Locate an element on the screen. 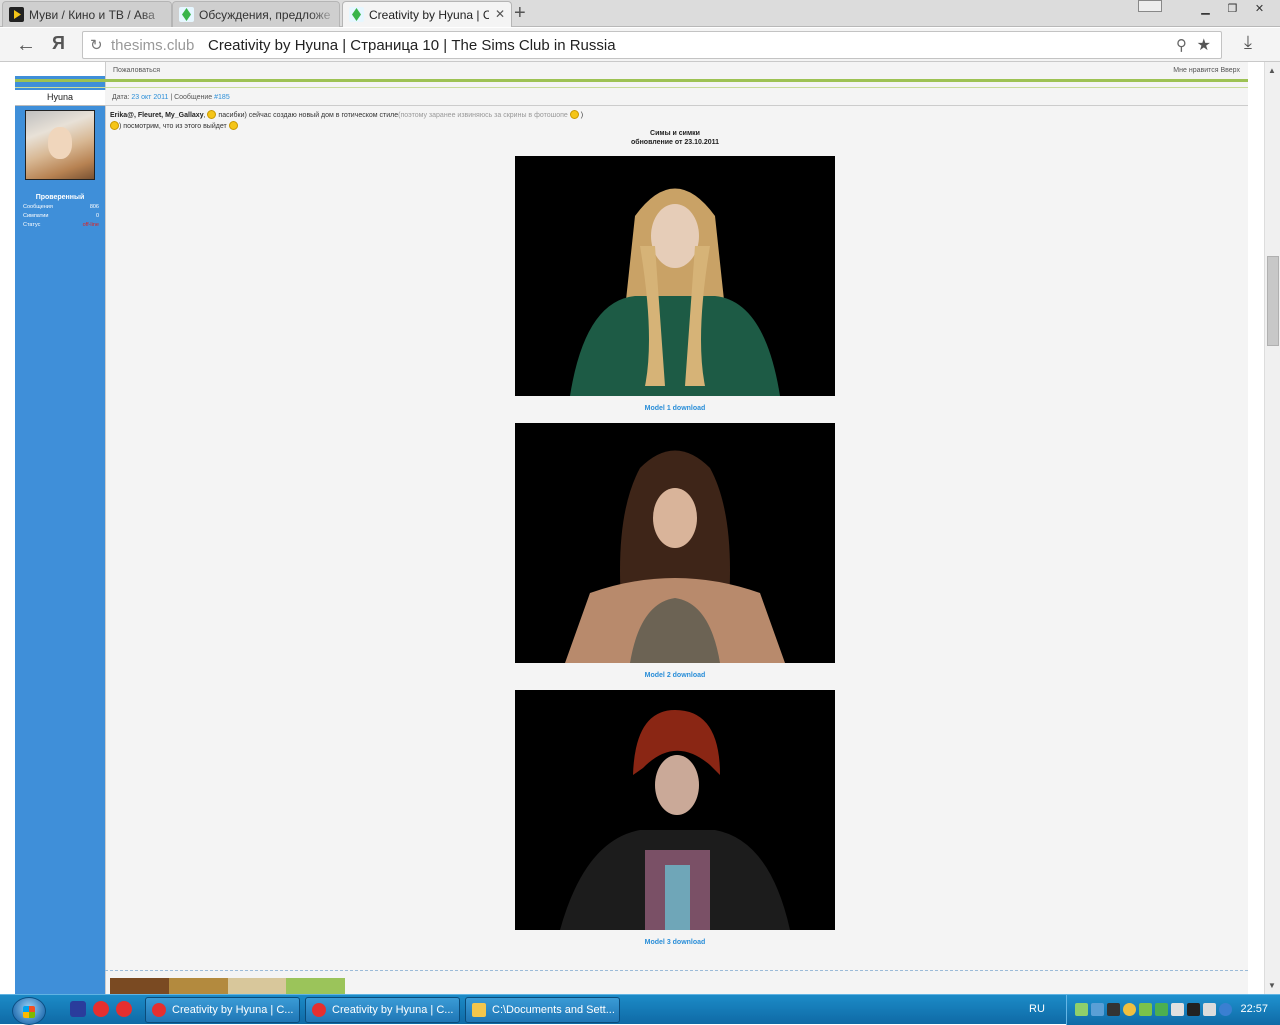  tab-label: Creativity by Hyuna | Стр is located at coordinates (429, 15).